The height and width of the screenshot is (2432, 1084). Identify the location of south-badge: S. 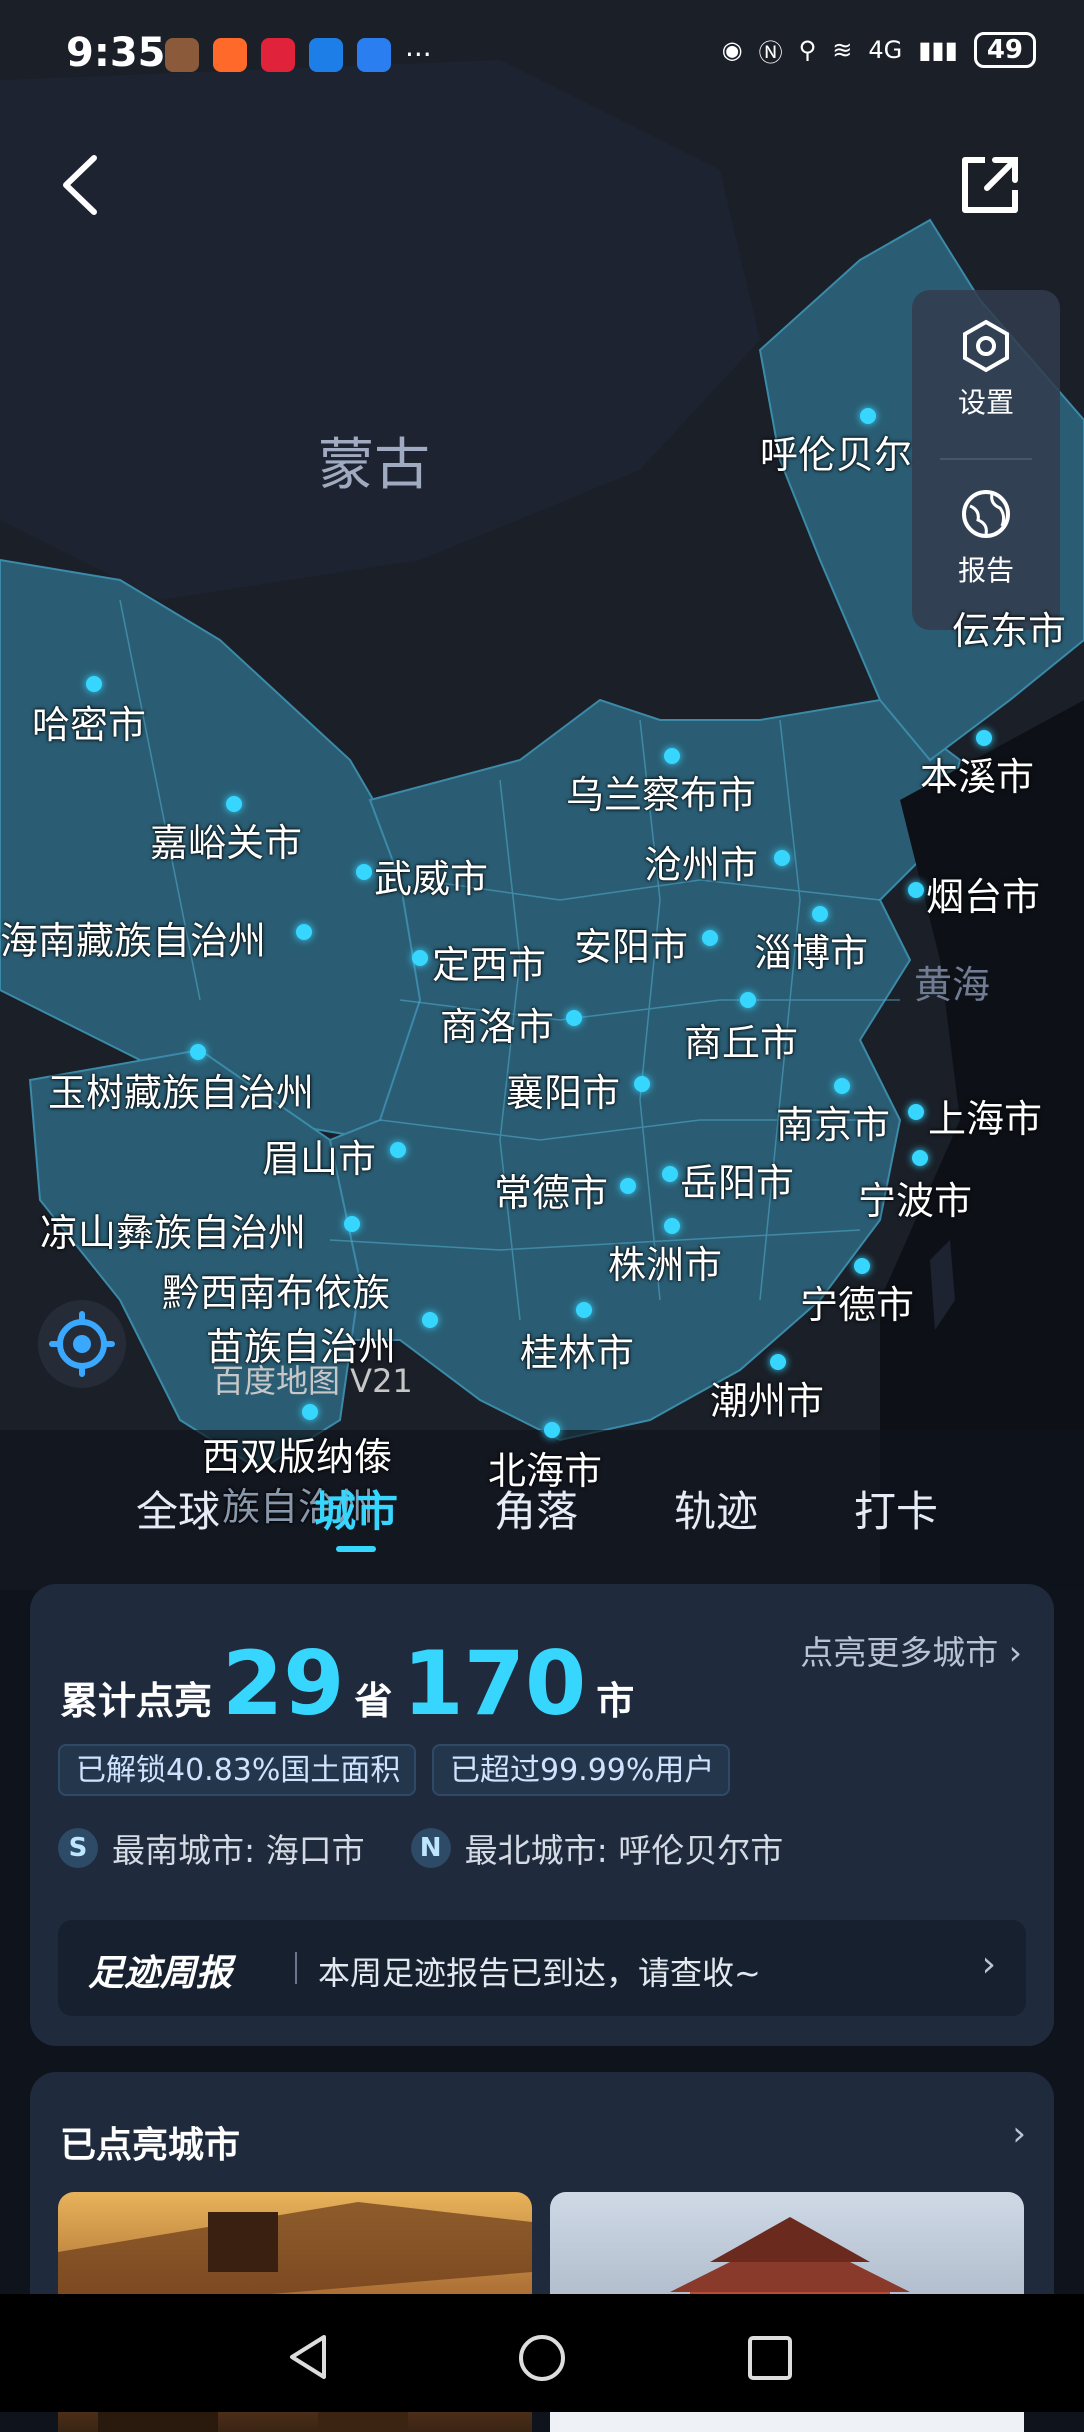
(78, 1848).